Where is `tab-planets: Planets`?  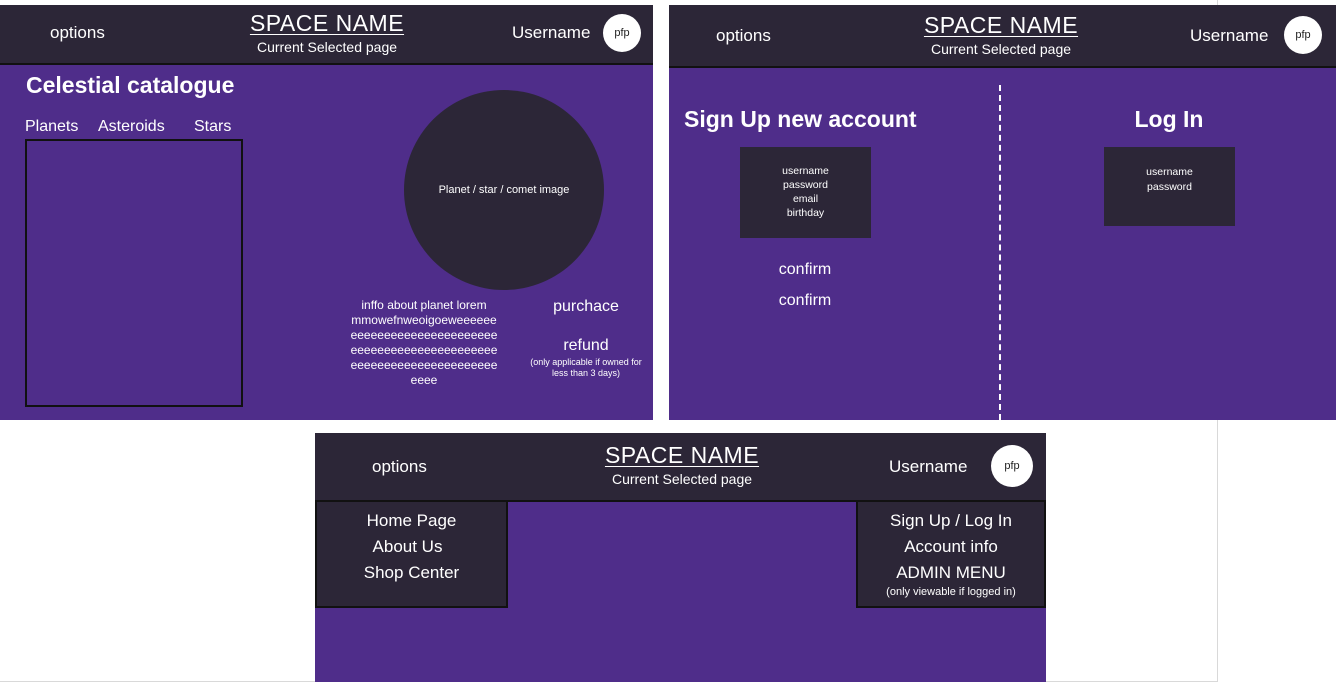 tab-planets: Planets is located at coordinates (51, 127).